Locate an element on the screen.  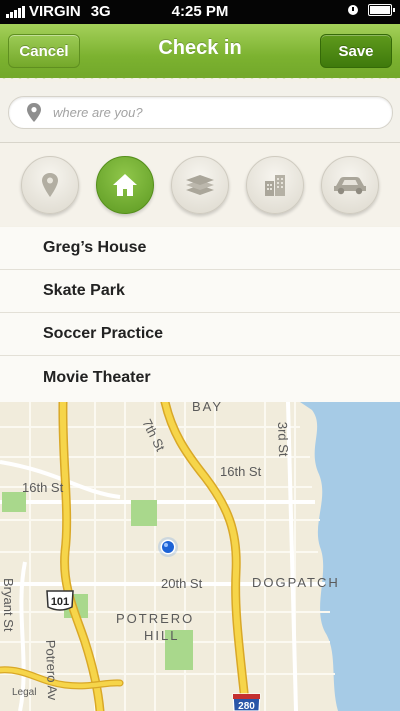
list-item: Skate Park is located at coordinates (200, 291).